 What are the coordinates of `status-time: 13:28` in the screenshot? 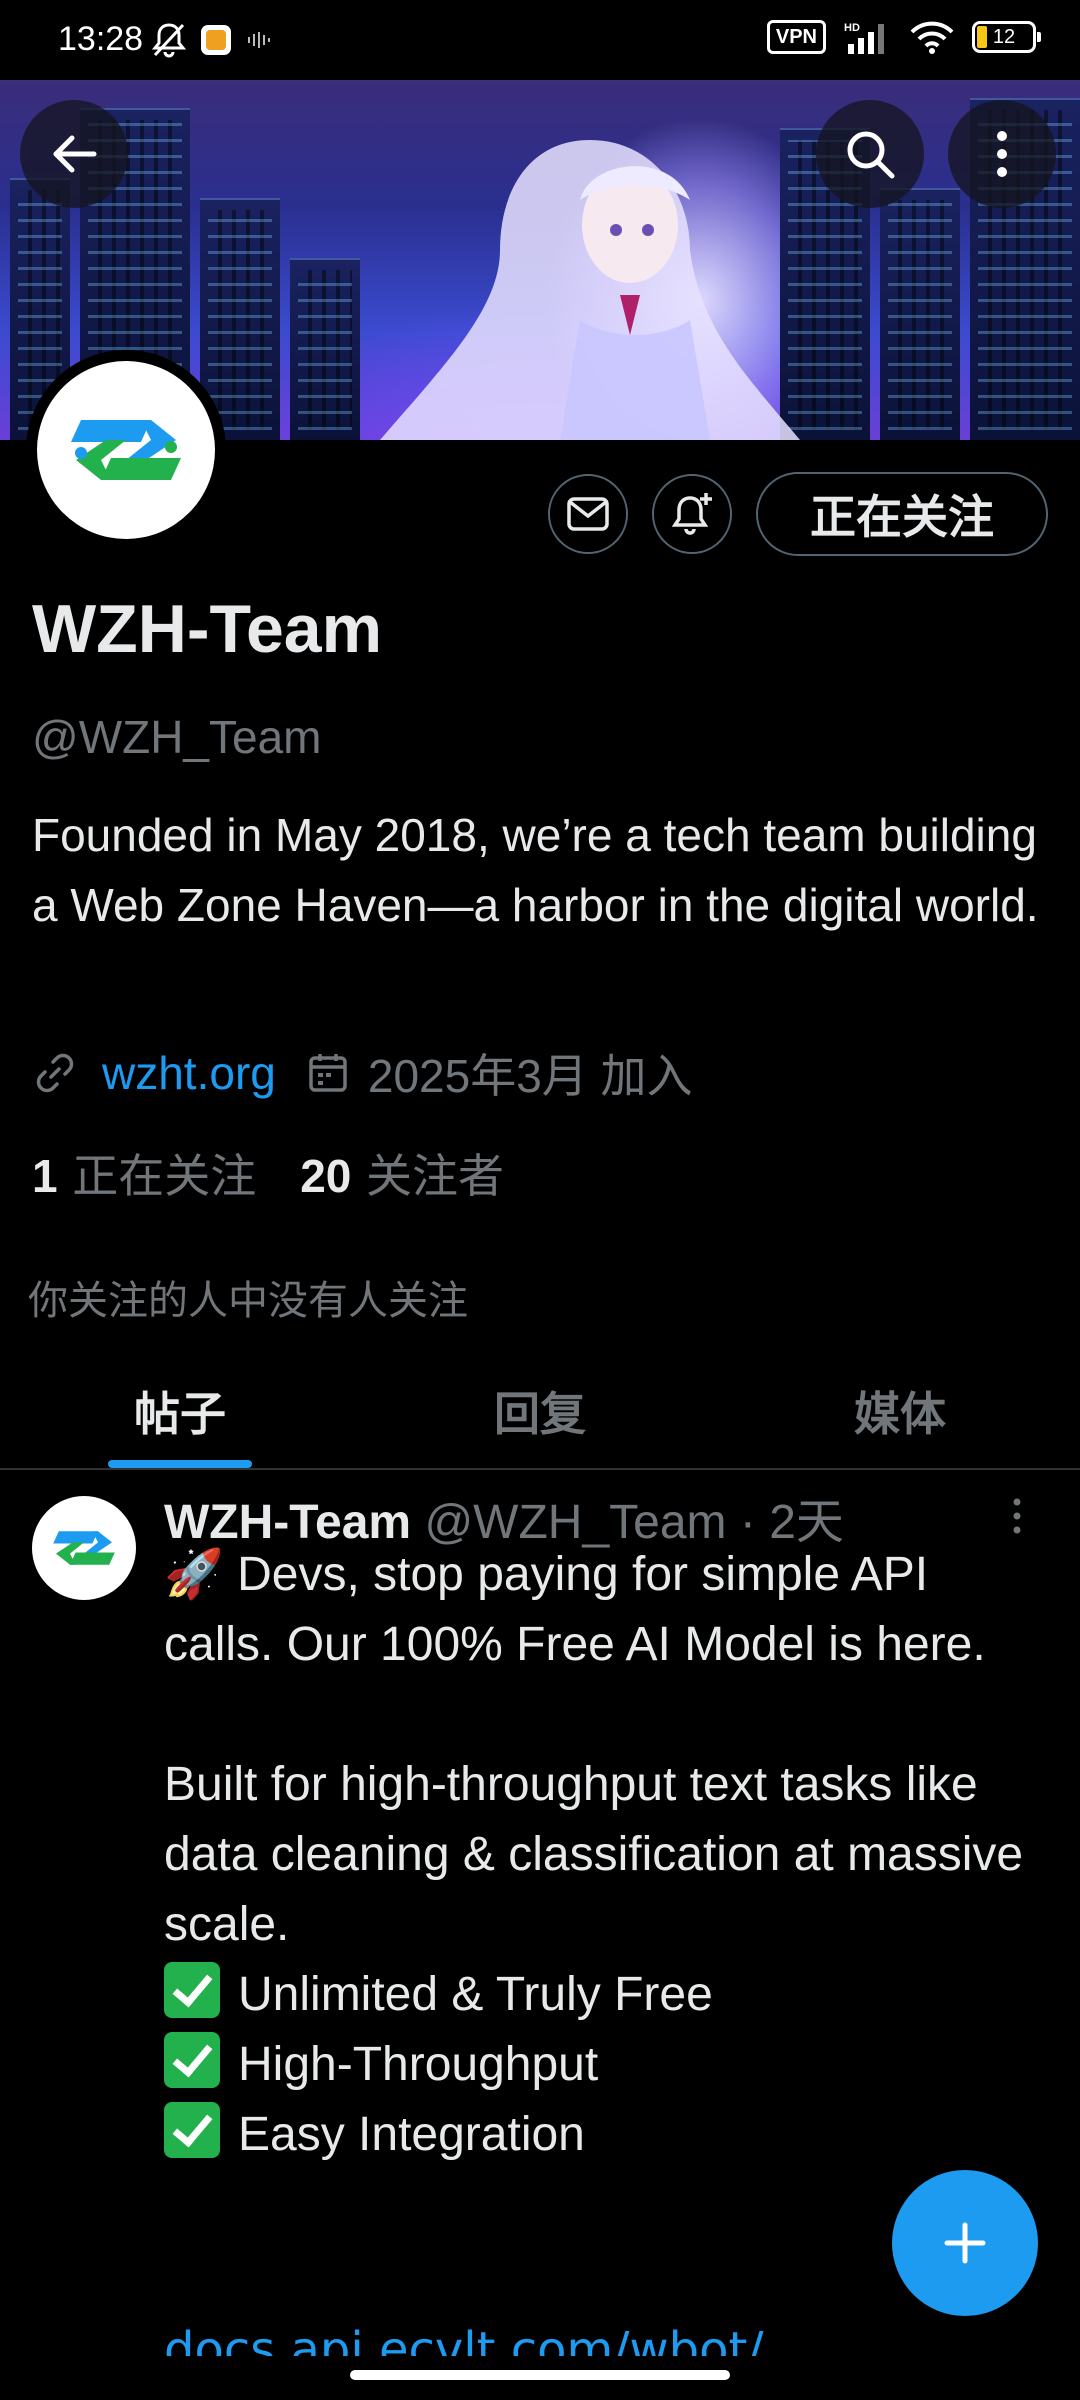 It's located at (101, 39).